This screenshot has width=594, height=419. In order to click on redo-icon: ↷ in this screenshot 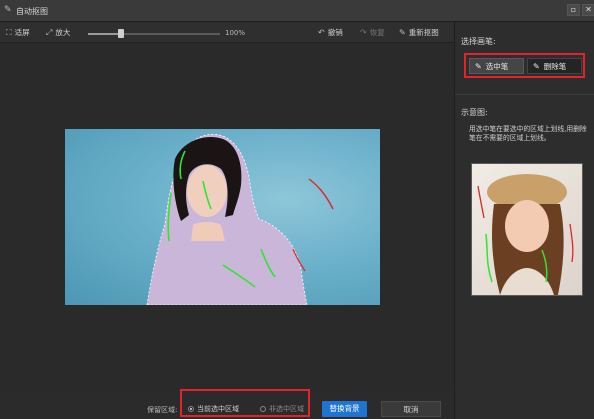, I will do `click(363, 32)`.